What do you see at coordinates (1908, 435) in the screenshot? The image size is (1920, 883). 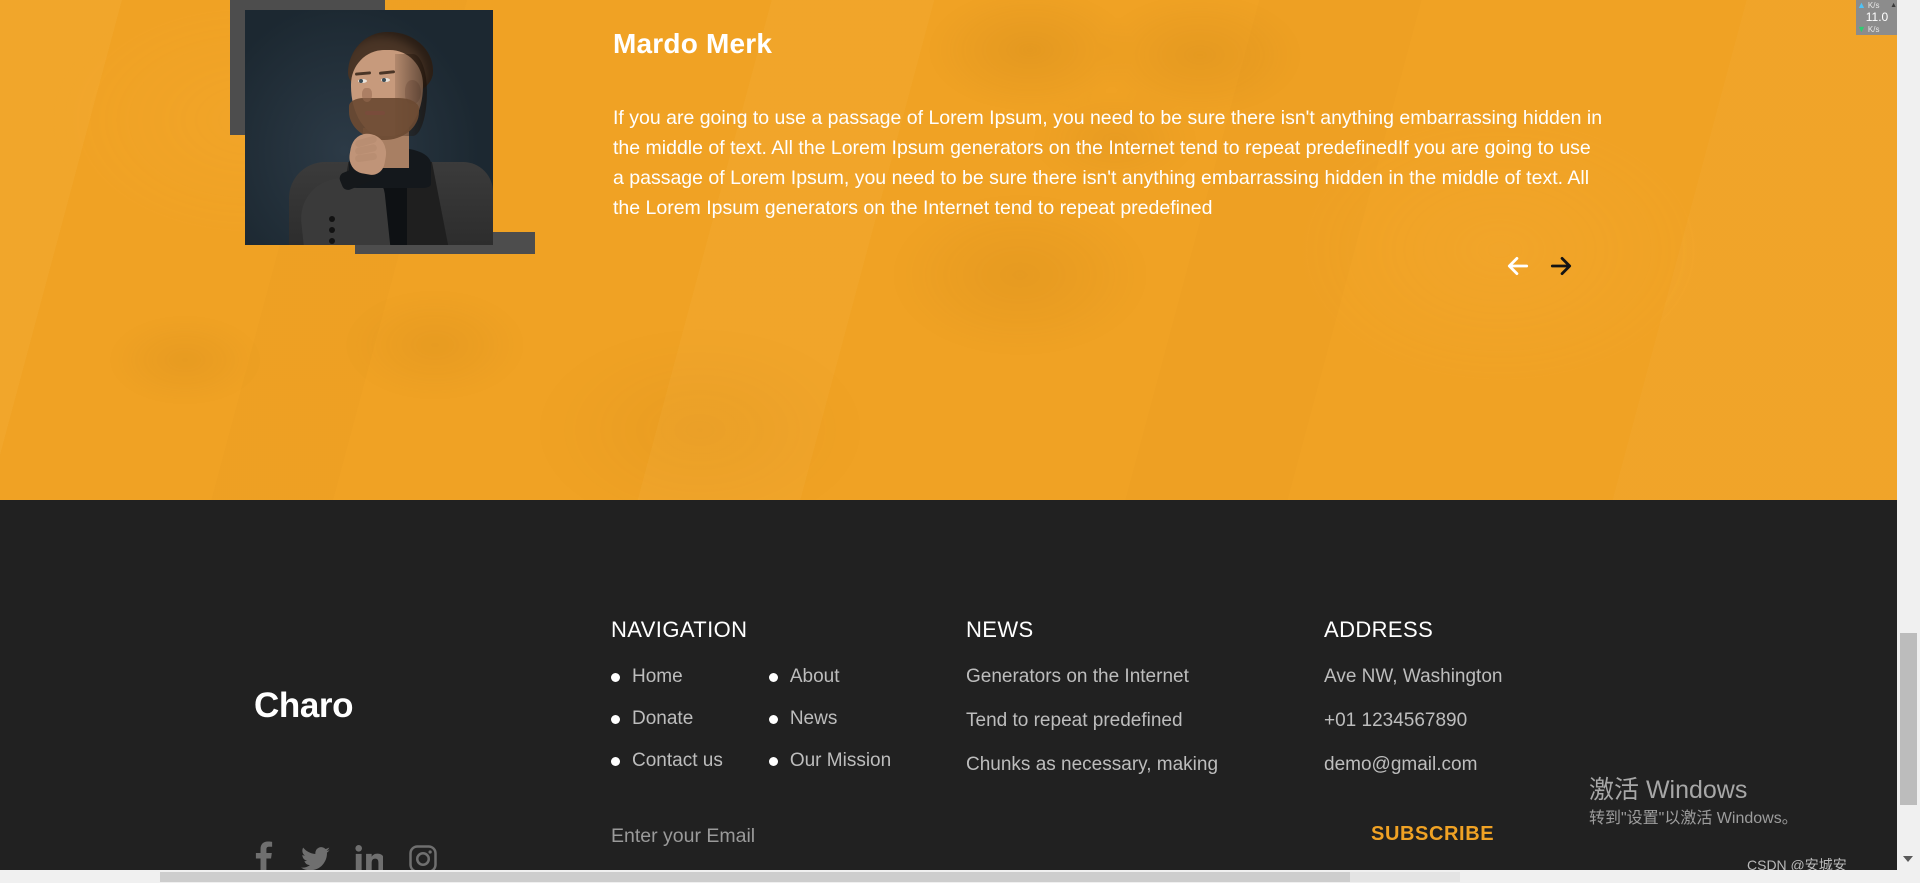 I see `vertical-scrollbar` at bounding box center [1908, 435].